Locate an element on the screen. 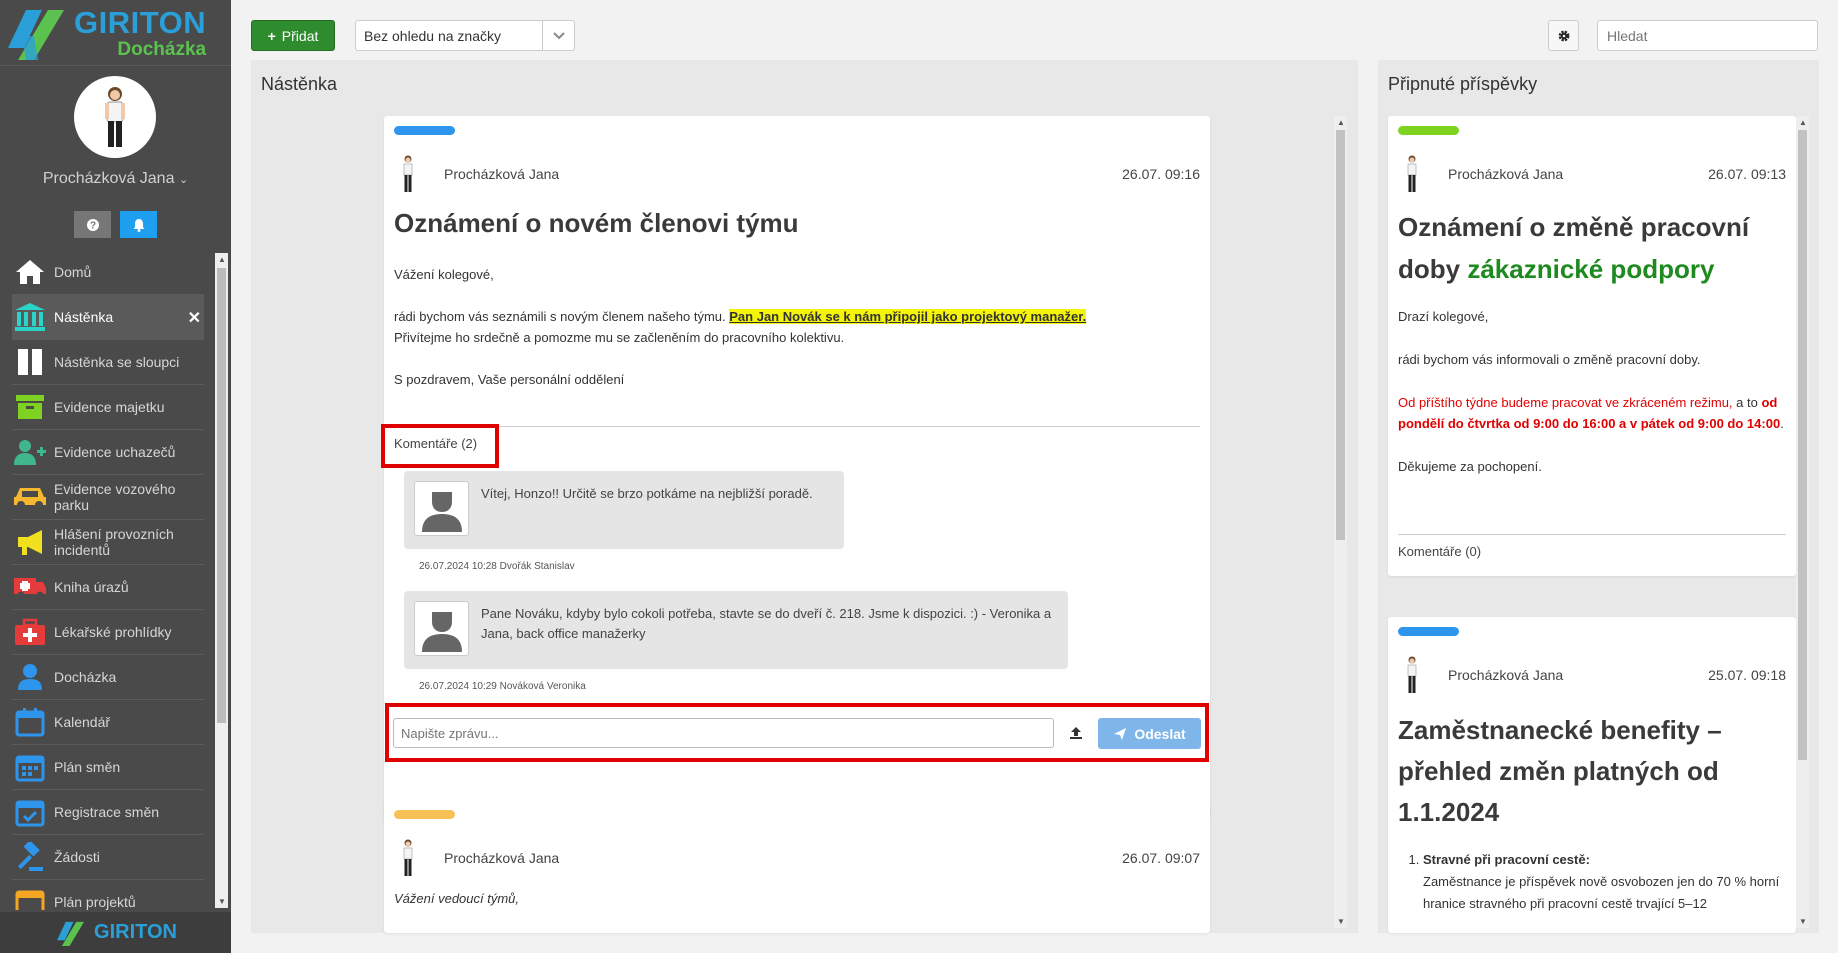  sidebar-item-evidence-vozoveho-parku: Evidence vozového parku is located at coordinates (108, 497).